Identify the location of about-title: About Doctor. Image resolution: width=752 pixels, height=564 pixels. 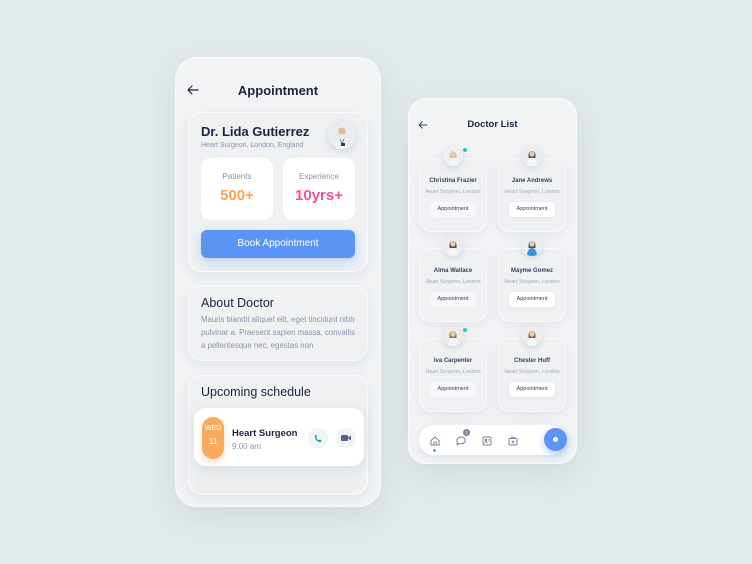
(237, 303).